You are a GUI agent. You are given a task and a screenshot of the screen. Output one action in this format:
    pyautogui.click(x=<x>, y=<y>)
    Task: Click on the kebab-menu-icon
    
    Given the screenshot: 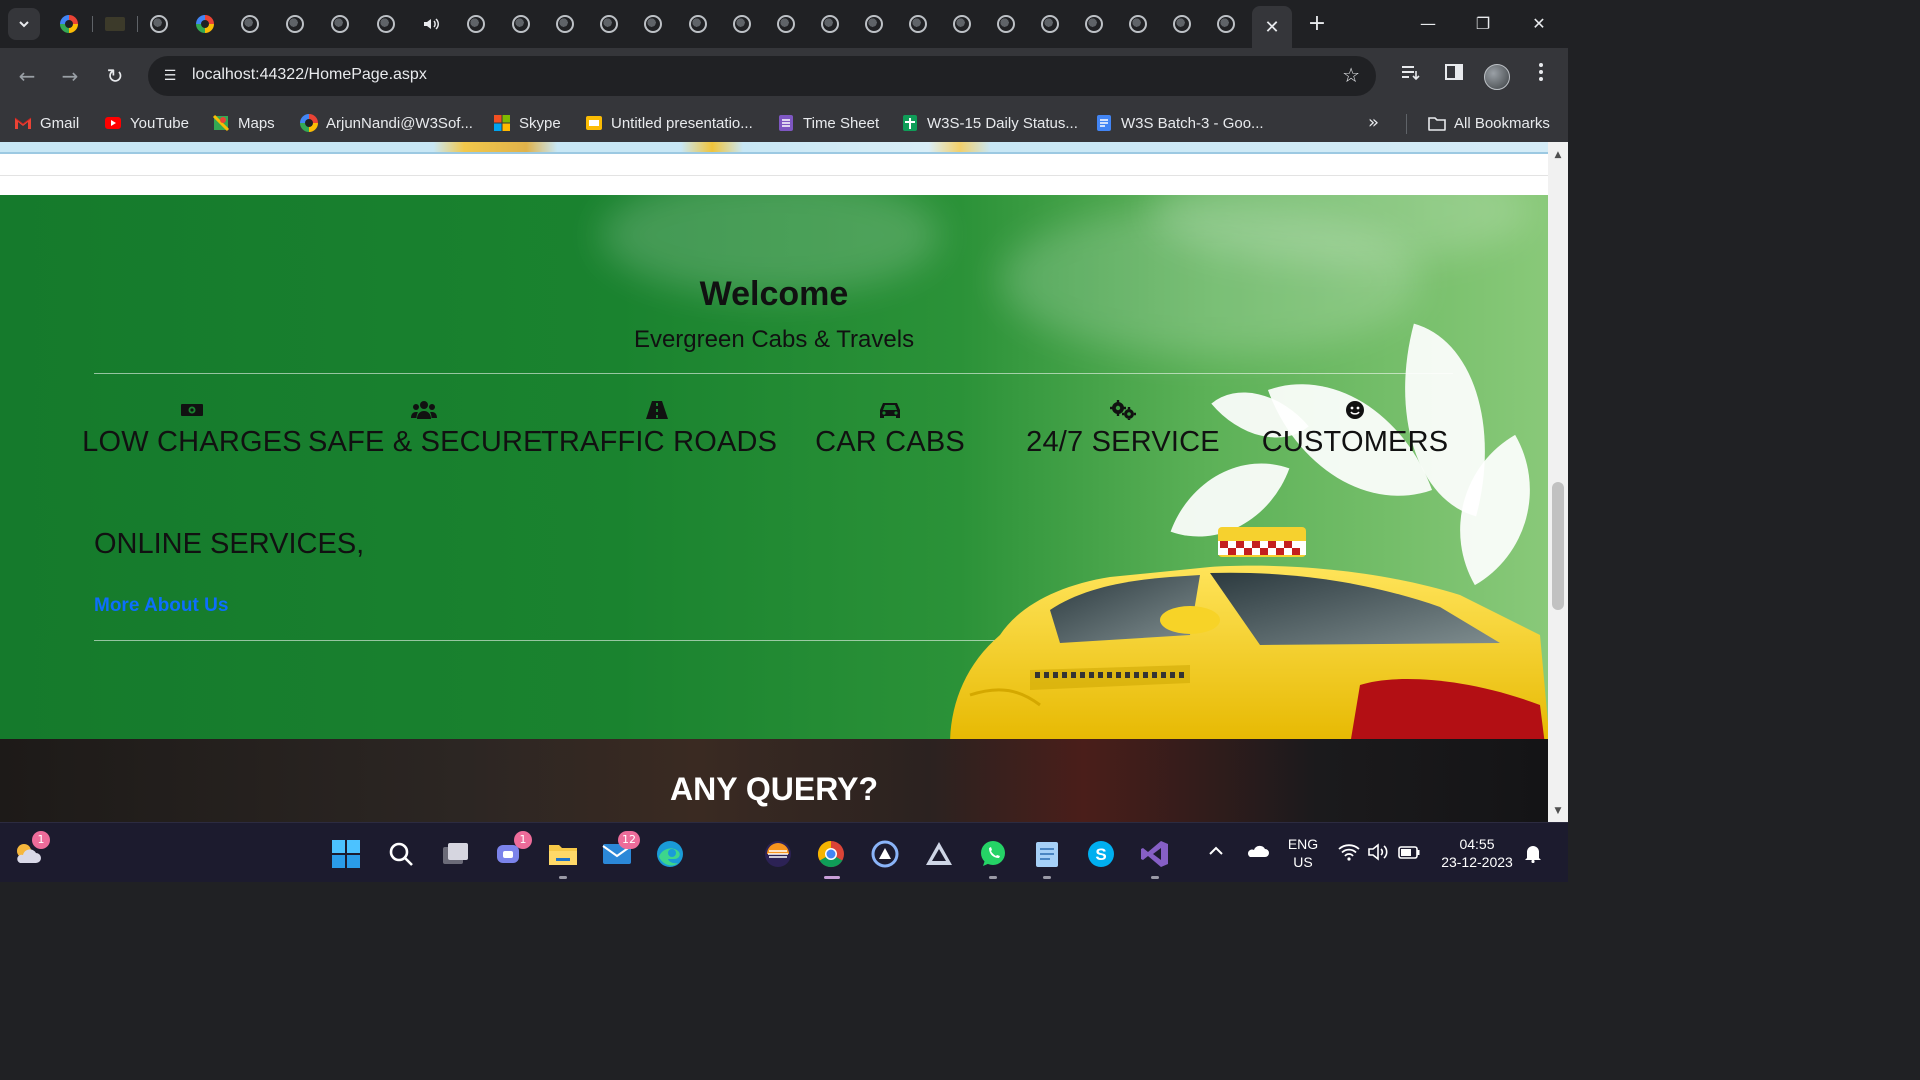 What is the action you would take?
    pyautogui.click(x=1541, y=76)
    